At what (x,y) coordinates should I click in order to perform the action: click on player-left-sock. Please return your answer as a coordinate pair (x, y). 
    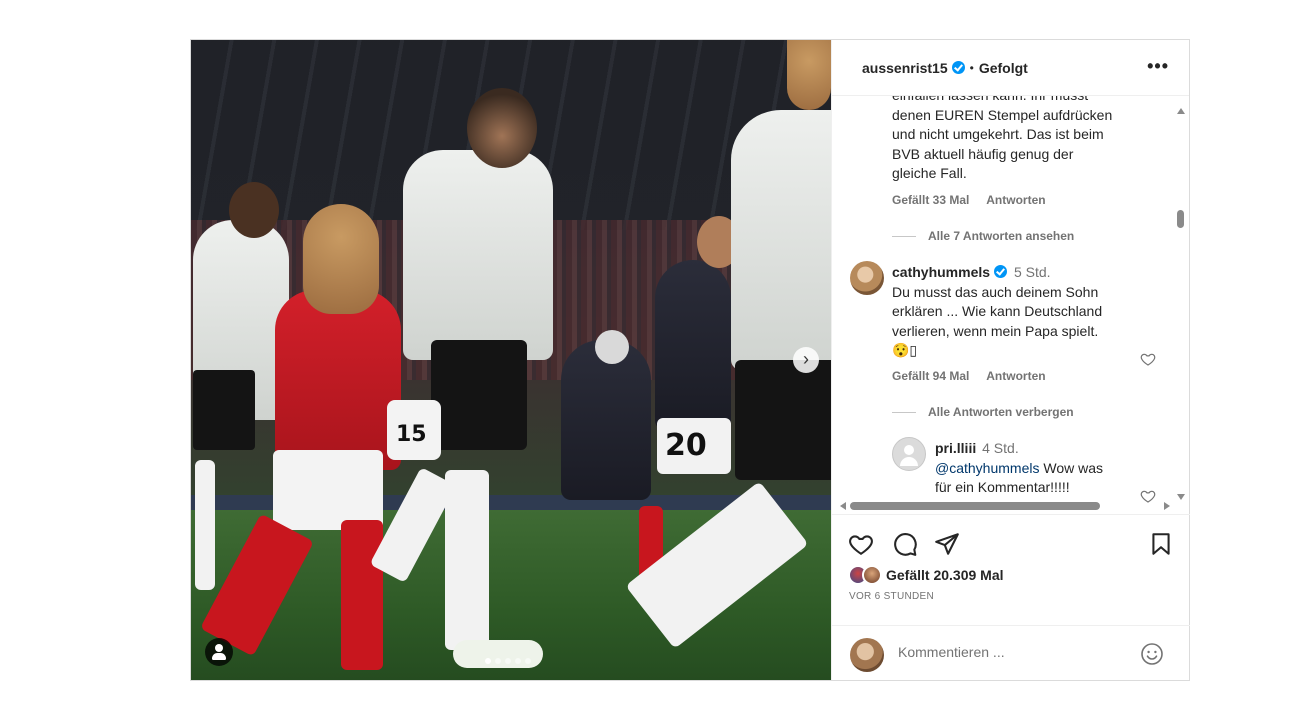
    Looking at the image, I should click on (205, 525).